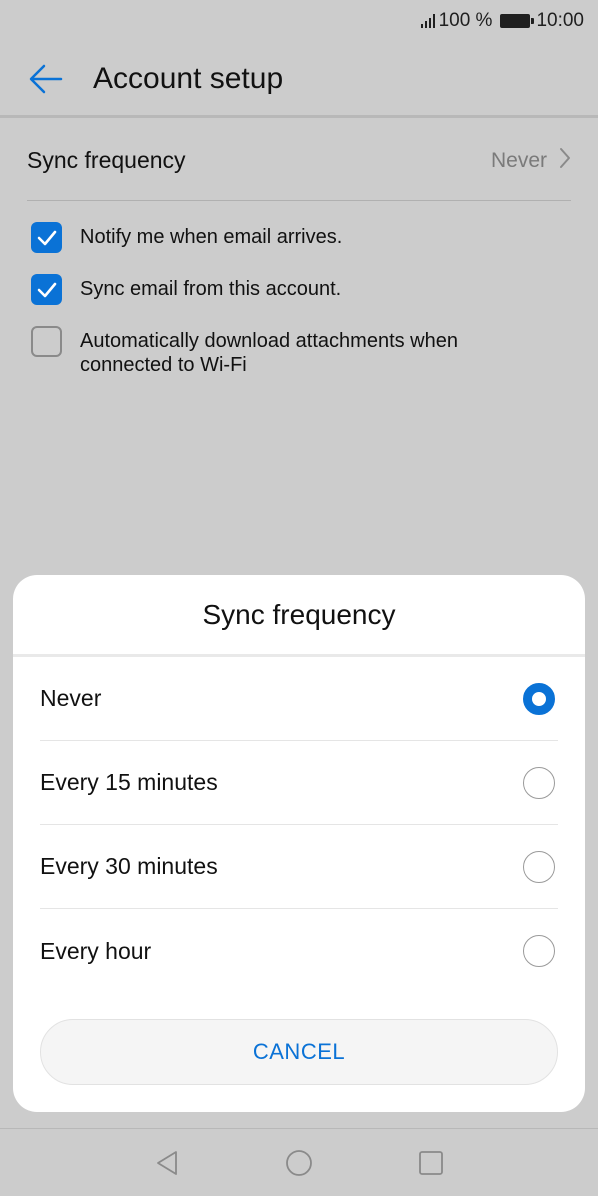 The height and width of the screenshot is (1196, 598). Describe the element at coordinates (46, 79) in the screenshot. I see `arrow-left-icon` at that location.